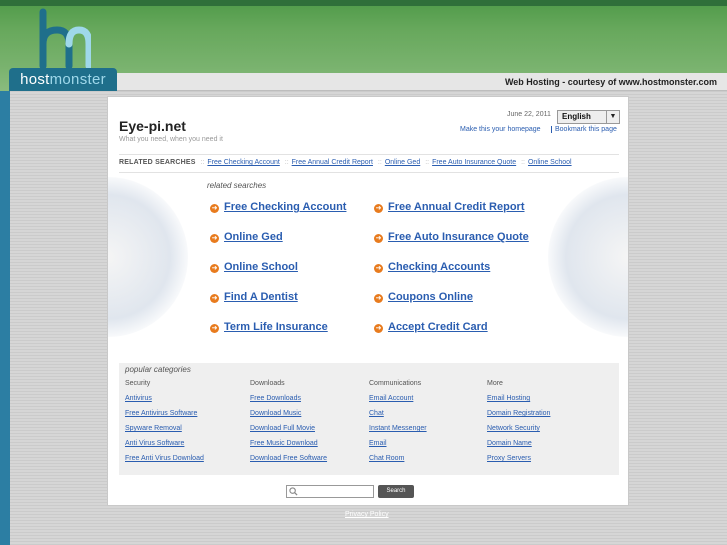 Image resolution: width=727 pixels, height=545 pixels. What do you see at coordinates (363, 3) in the screenshot?
I see `header-stripe` at bounding box center [363, 3].